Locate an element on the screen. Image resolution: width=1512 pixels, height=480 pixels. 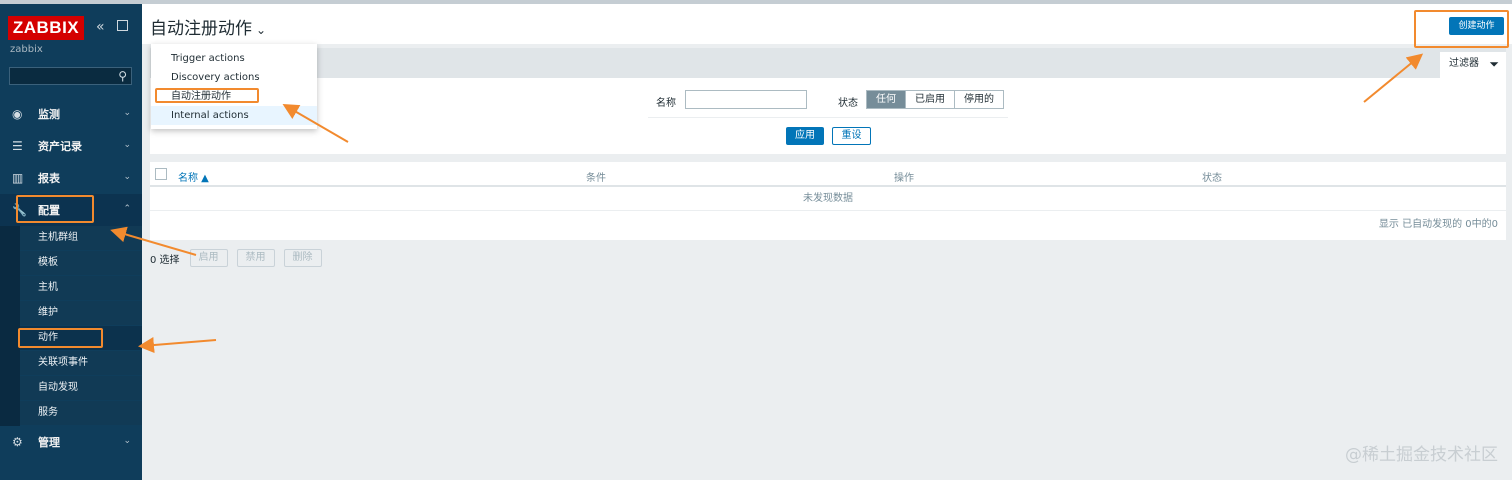
menu-item-inventory: ☰ 资产记录 ⌄ is located at coordinates (71, 146).